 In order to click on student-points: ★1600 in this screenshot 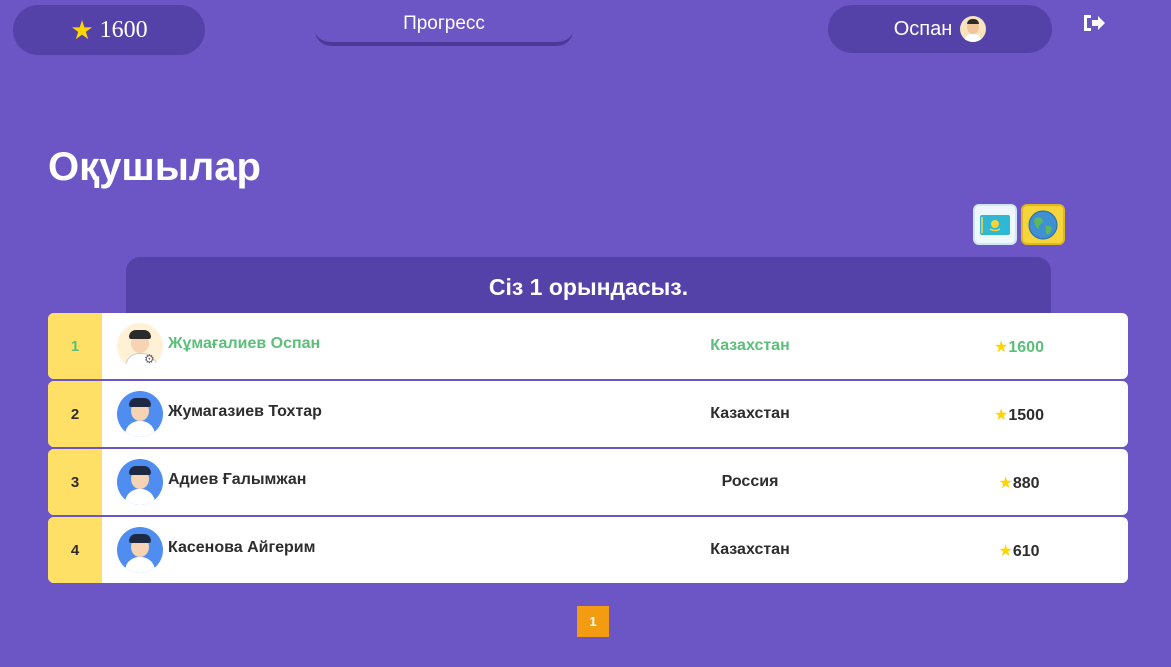, I will do `click(1019, 347)`.